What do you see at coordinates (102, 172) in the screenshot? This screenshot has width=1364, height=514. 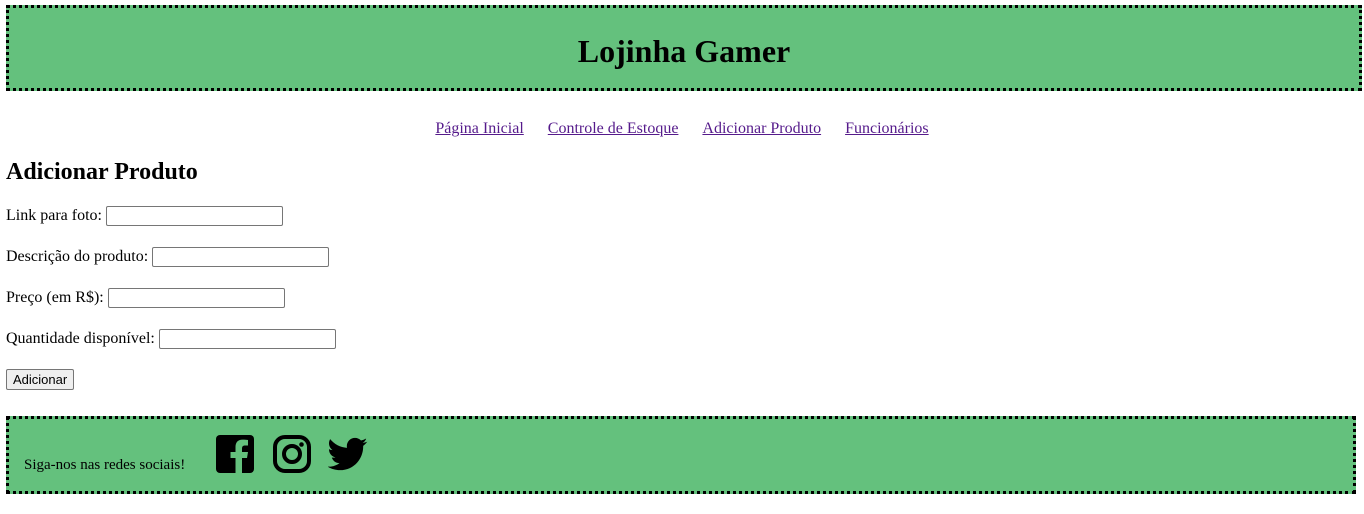 I see `page-title: Adicionar Produto` at bounding box center [102, 172].